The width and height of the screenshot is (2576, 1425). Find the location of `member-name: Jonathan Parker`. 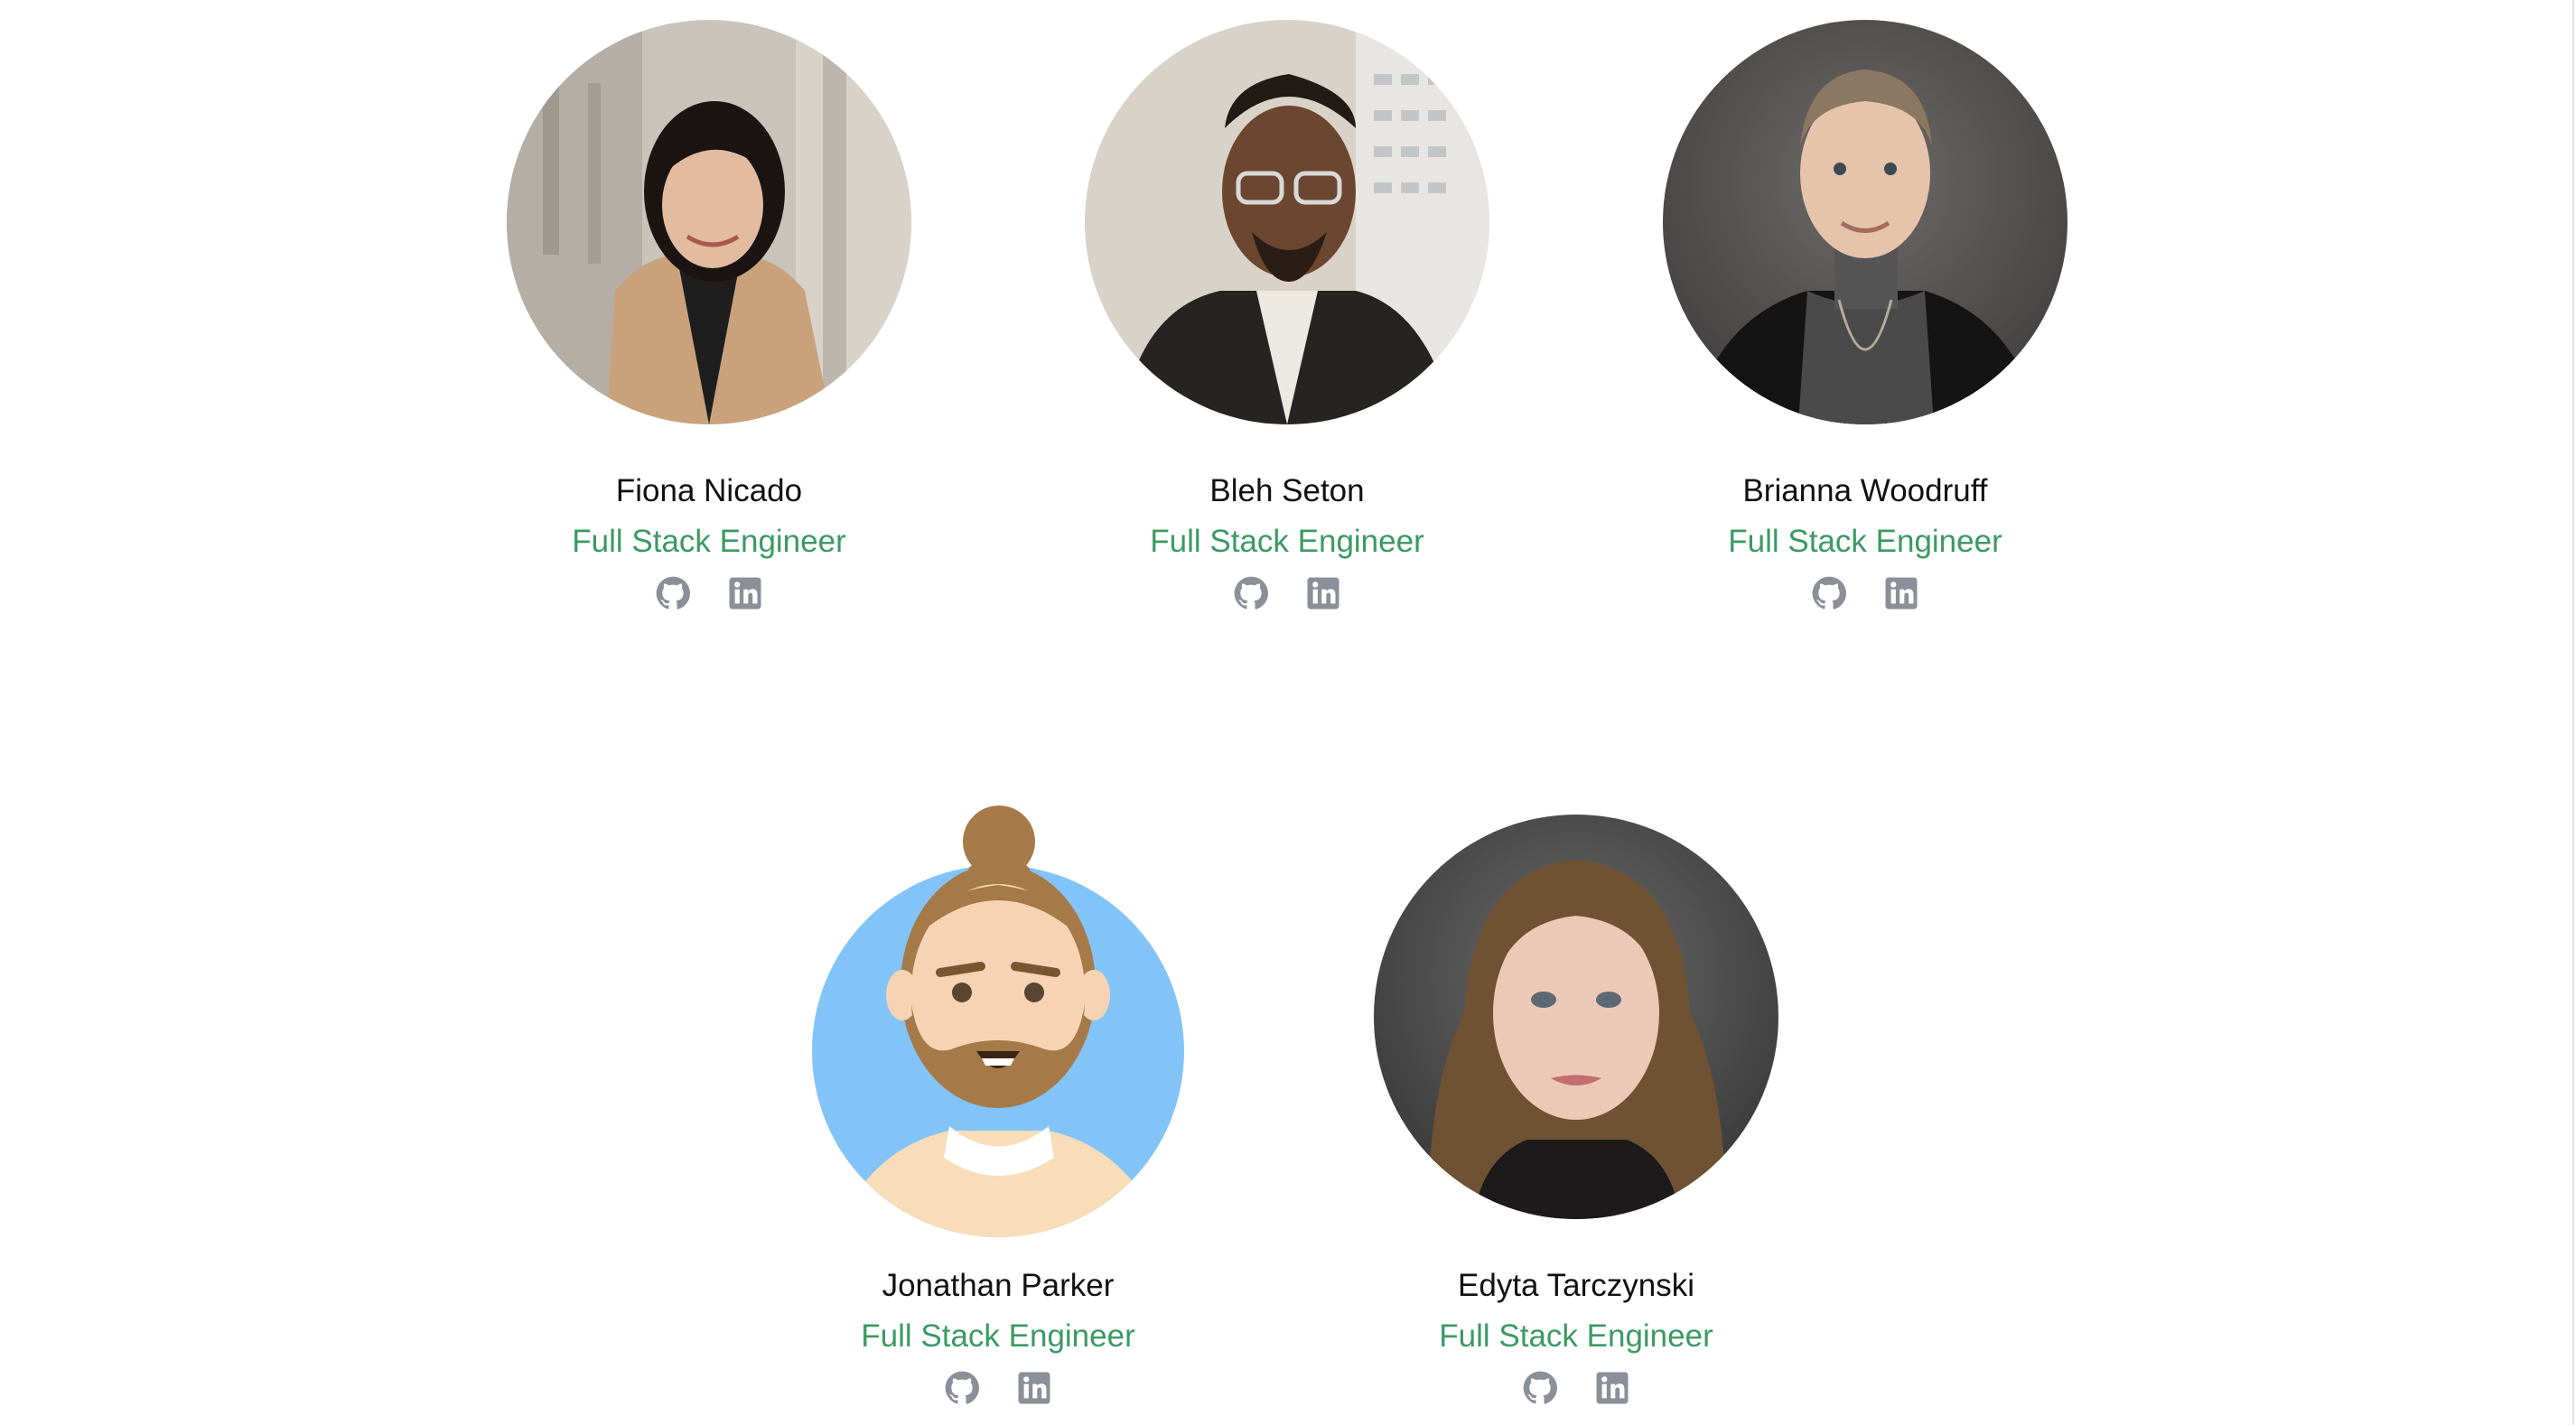

member-name: Jonathan Parker is located at coordinates (998, 1285).